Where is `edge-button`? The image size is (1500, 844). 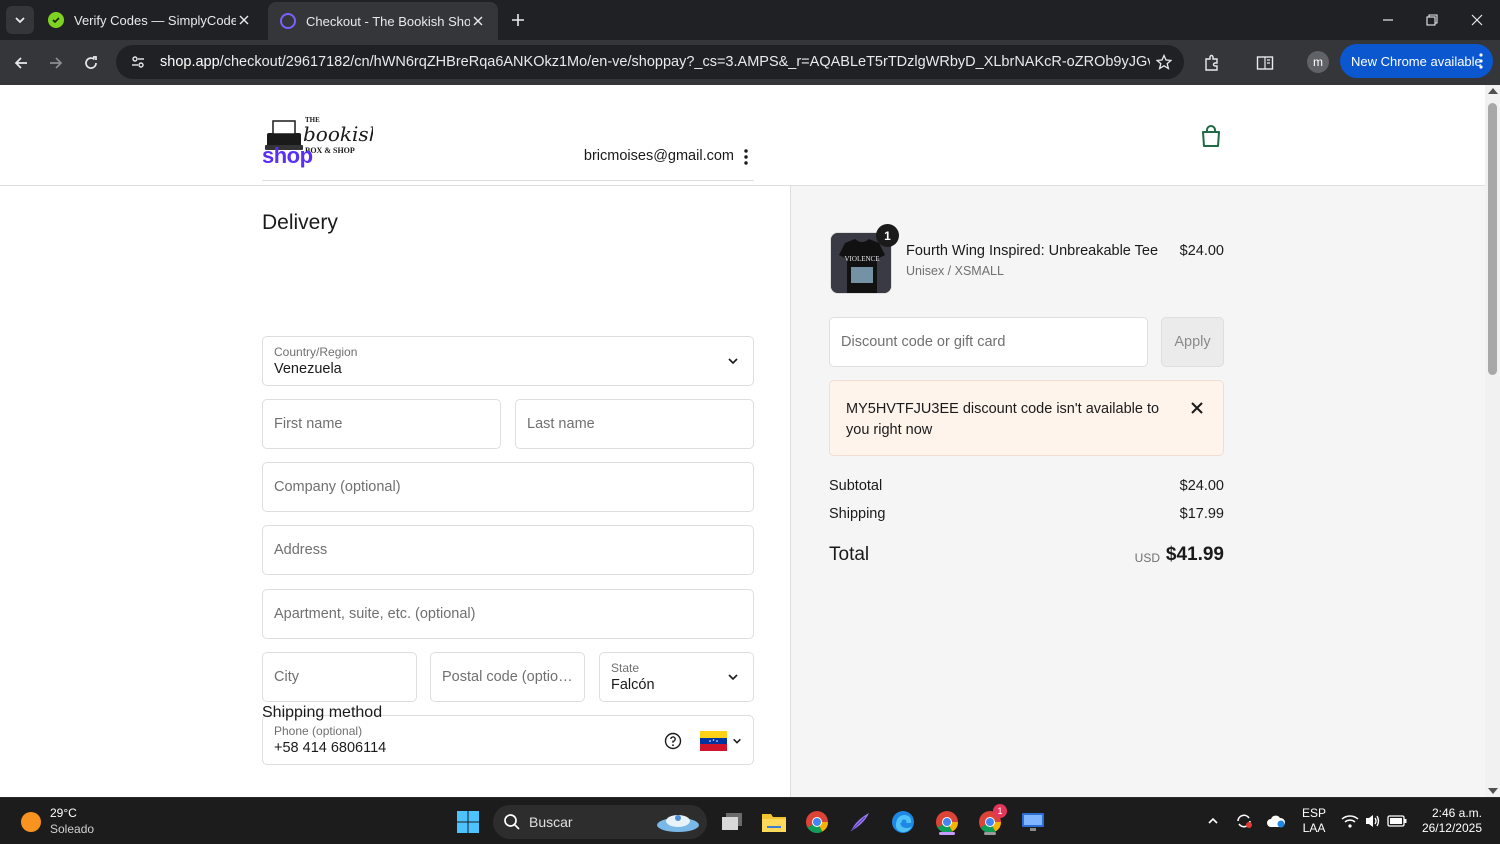
edge-button is located at coordinates (903, 822).